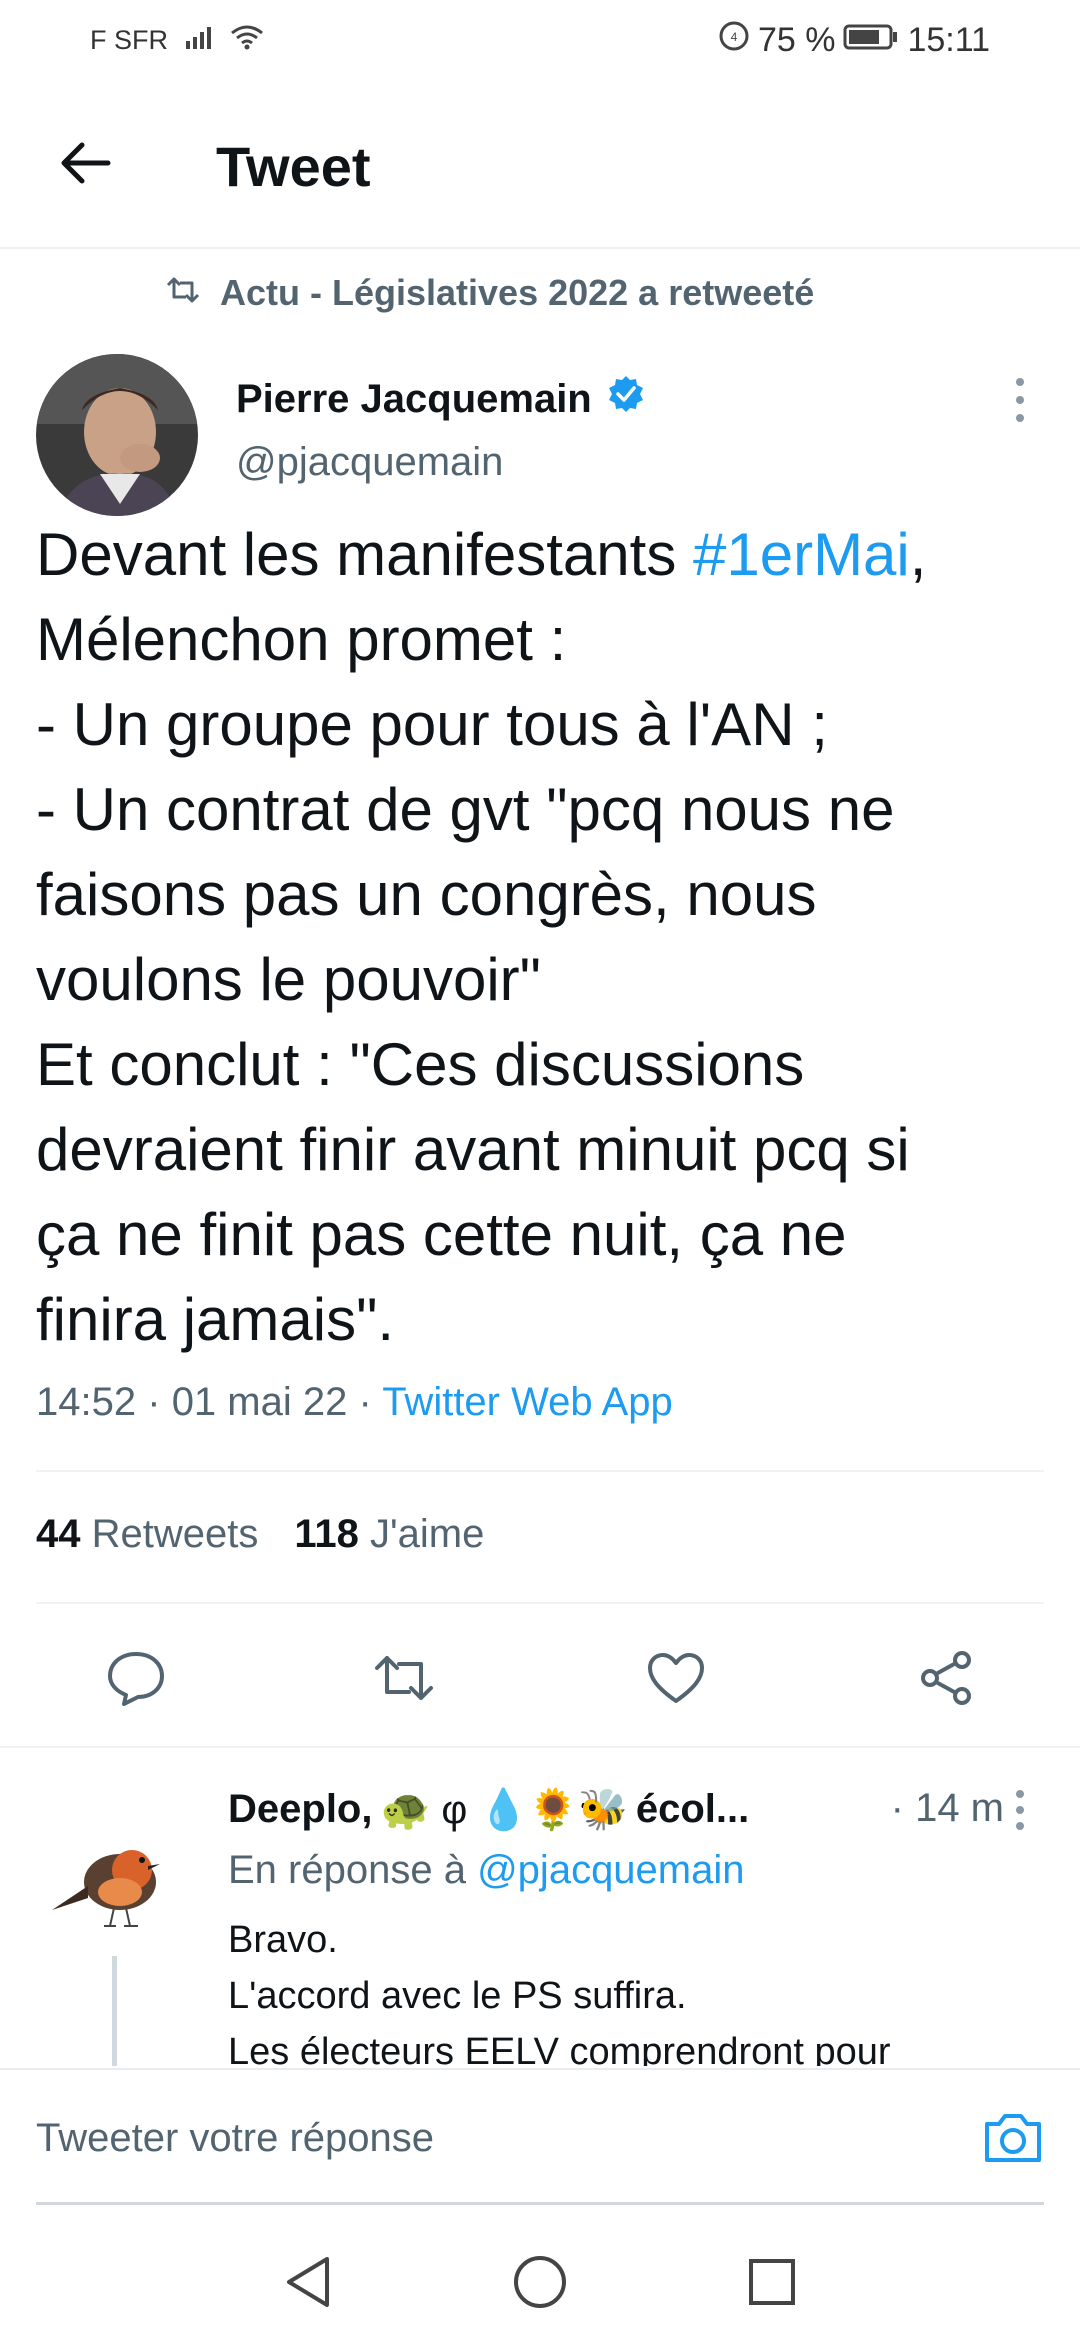 The height and width of the screenshot is (2340, 1080). What do you see at coordinates (796, 40) in the screenshot?
I see `battery-percent: 75 %` at bounding box center [796, 40].